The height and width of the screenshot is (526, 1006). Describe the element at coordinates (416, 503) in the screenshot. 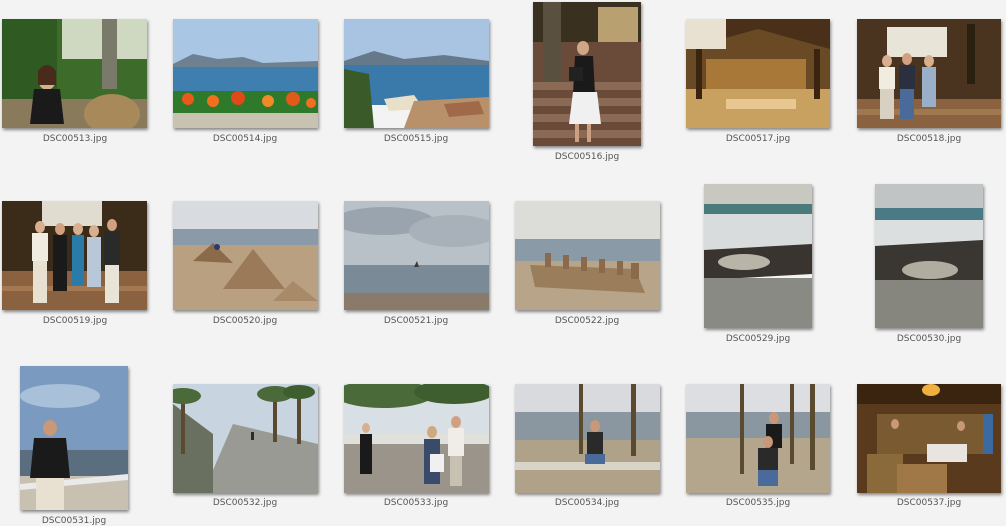

I see `thumbnail-caption: DSC00533.jpg` at that location.